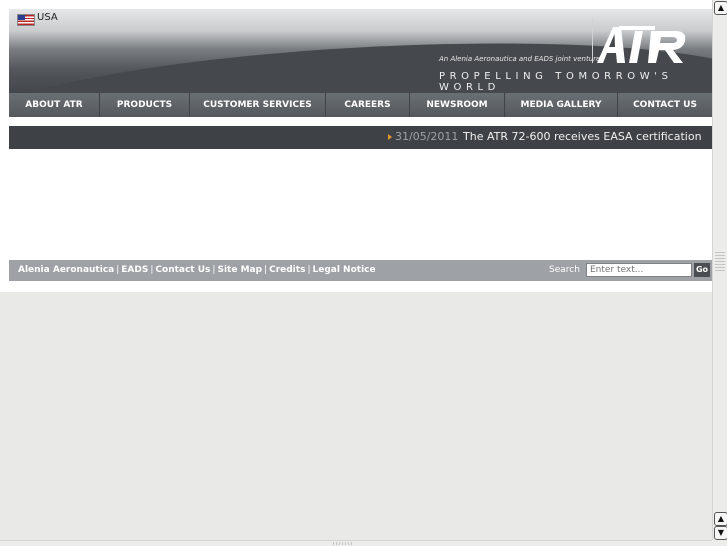 Image resolution: width=727 pixels, height=546 pixels. Describe the element at coordinates (390, 137) in the screenshot. I see `arrow-right-icon` at that location.